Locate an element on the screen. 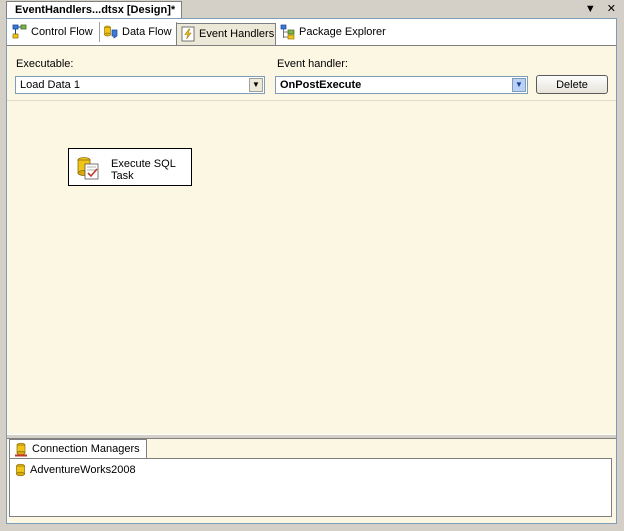 The image size is (624, 531). window-controls: ▼ ✕ is located at coordinates (596, 8).